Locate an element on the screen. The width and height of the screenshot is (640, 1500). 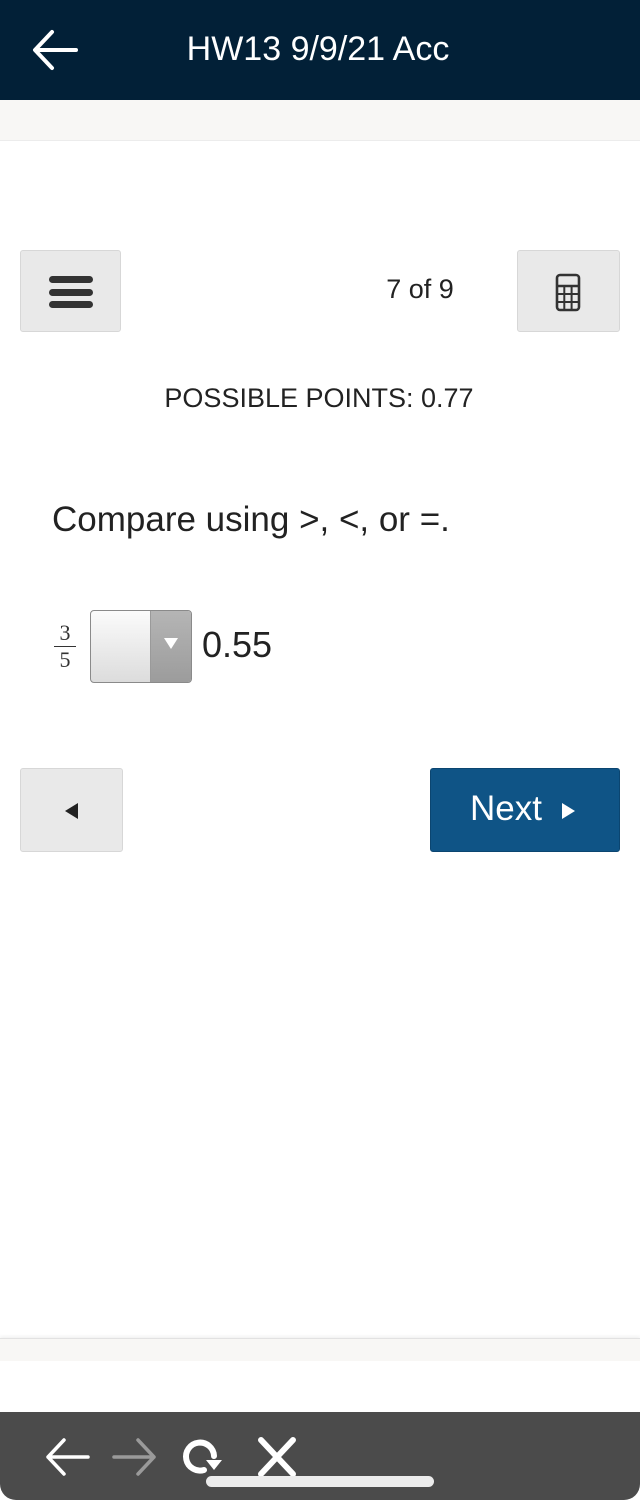
previous-button is located at coordinates (71, 810).